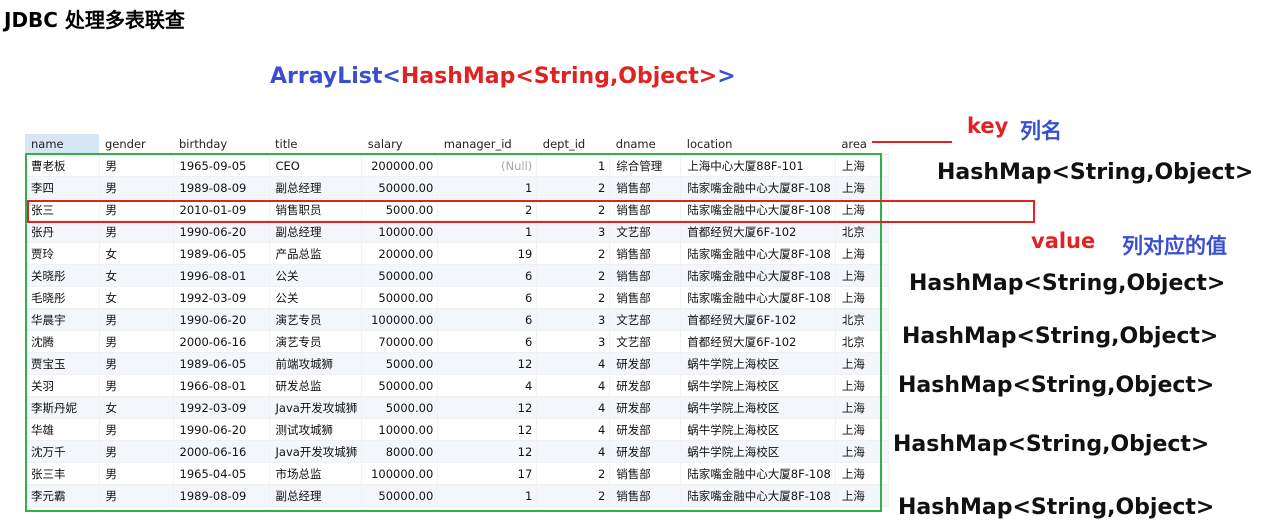 The height and width of the screenshot is (524, 1276). What do you see at coordinates (221, 363) in the screenshot?
I see `cell-birthday: 1989-06-05` at bounding box center [221, 363].